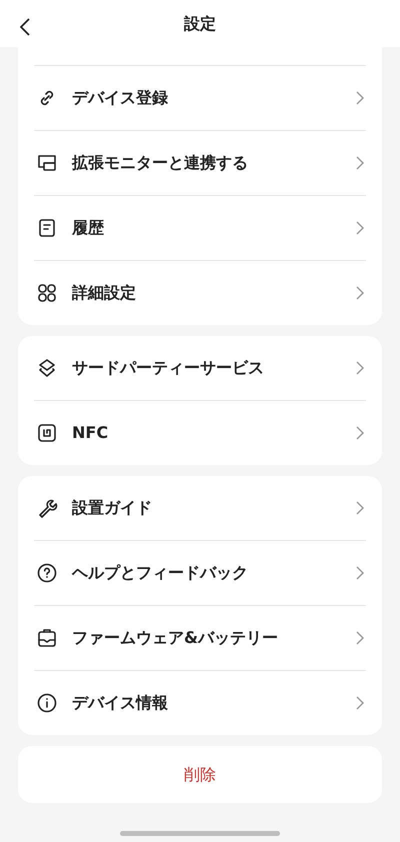 Image resolution: width=400 pixels, height=842 pixels. What do you see at coordinates (200, 702) in the screenshot?
I see `settings-item: デバイス情報` at bounding box center [200, 702].